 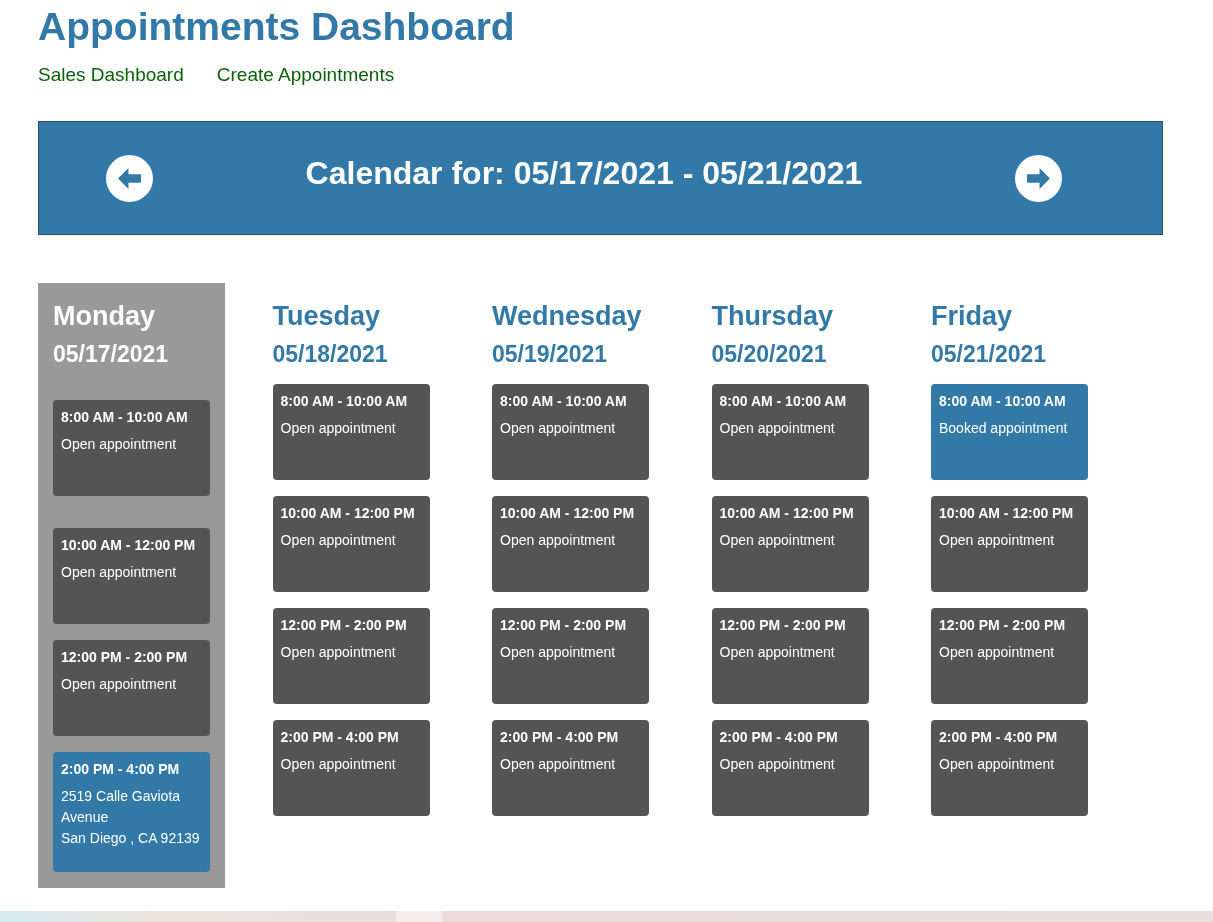 What do you see at coordinates (104, 316) in the screenshot?
I see `day-name: Monday` at bounding box center [104, 316].